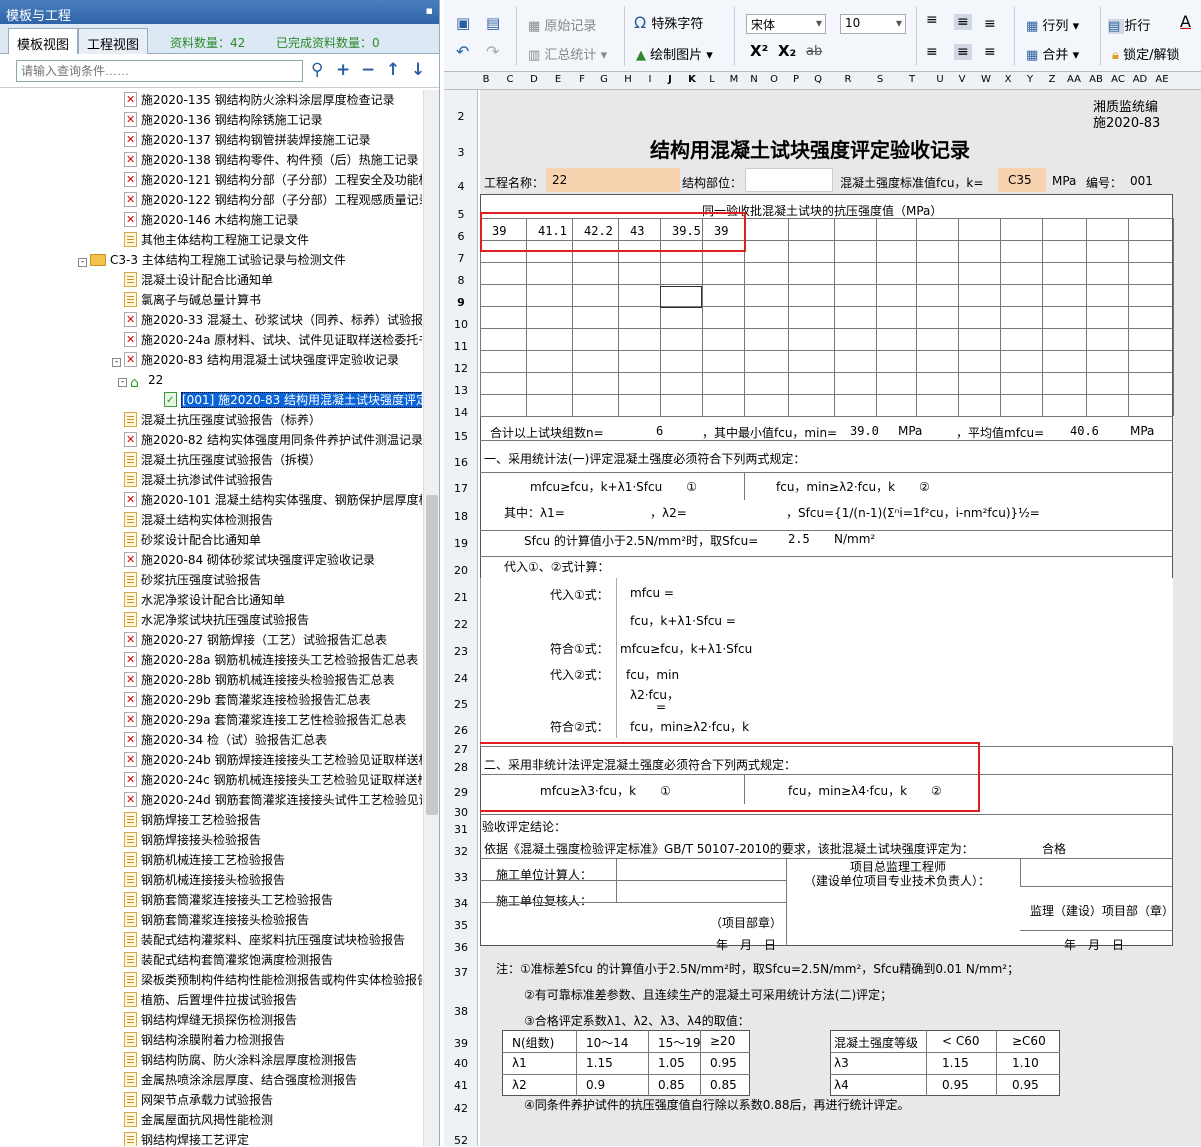 Image resolution: width=1201 pixels, height=1147 pixels. What do you see at coordinates (562, 24) in the screenshot?
I see `raw-record-button: ▦ 原始记录` at bounding box center [562, 24].